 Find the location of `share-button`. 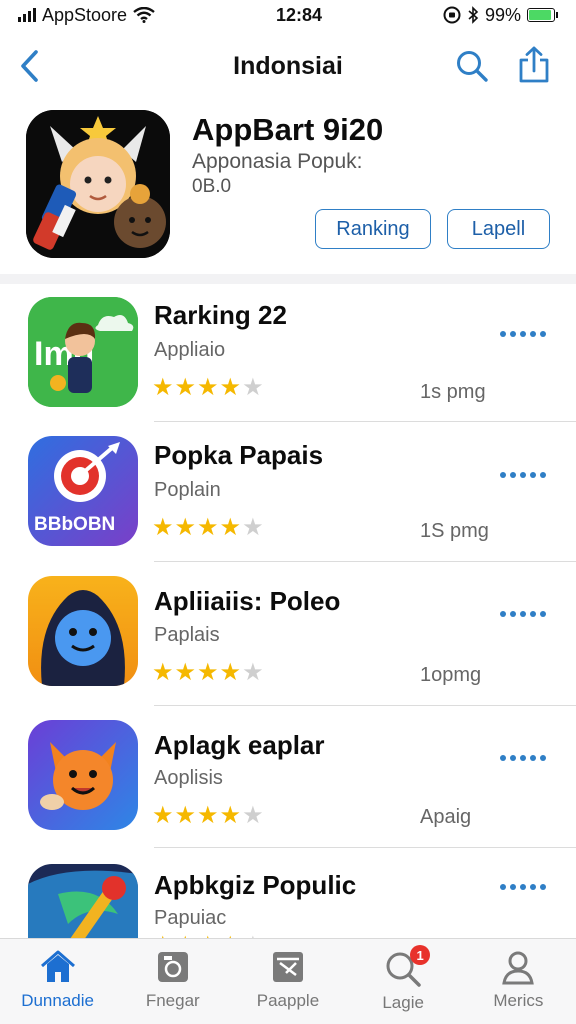

share-button is located at coordinates (534, 65).